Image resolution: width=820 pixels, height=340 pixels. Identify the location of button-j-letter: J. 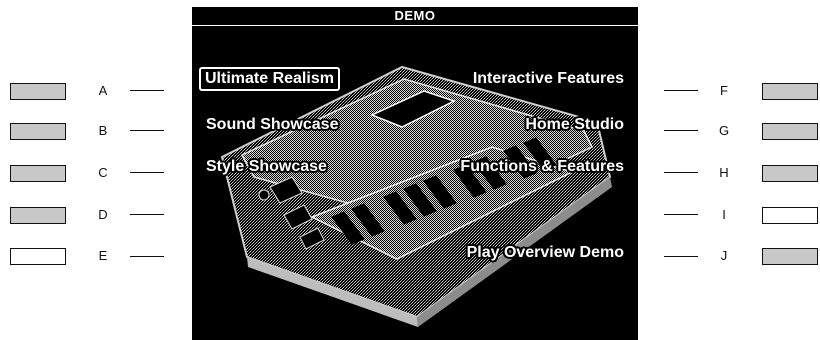
(724, 255).